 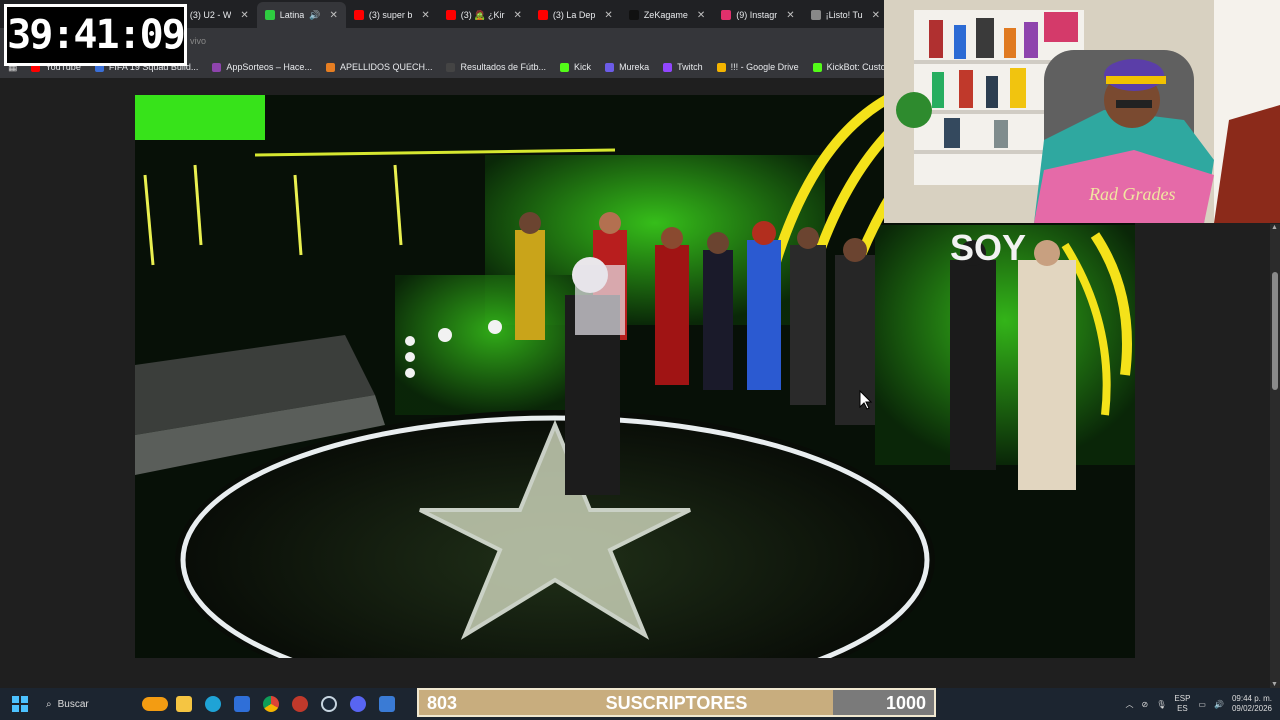 I want to click on browser-tab: (9) Instagr ✕, so click(x=757, y=15).